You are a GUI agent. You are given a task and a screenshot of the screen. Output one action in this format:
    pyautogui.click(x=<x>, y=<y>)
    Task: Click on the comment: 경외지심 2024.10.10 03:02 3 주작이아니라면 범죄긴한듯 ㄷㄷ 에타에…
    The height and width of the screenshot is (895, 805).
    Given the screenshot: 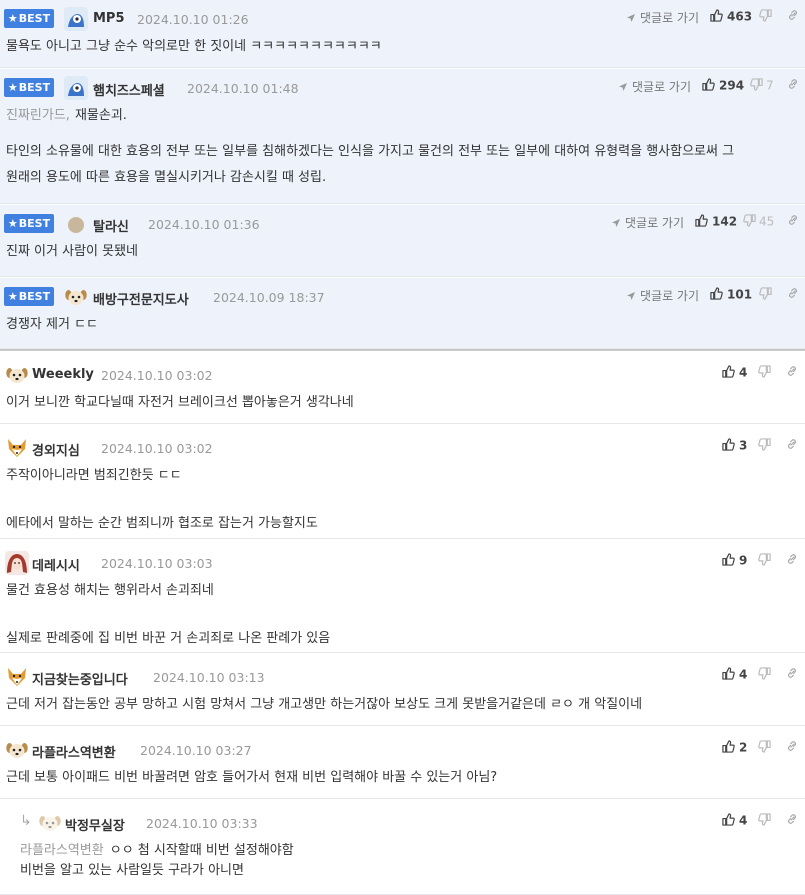 What is the action you would take?
    pyautogui.click(x=402, y=482)
    